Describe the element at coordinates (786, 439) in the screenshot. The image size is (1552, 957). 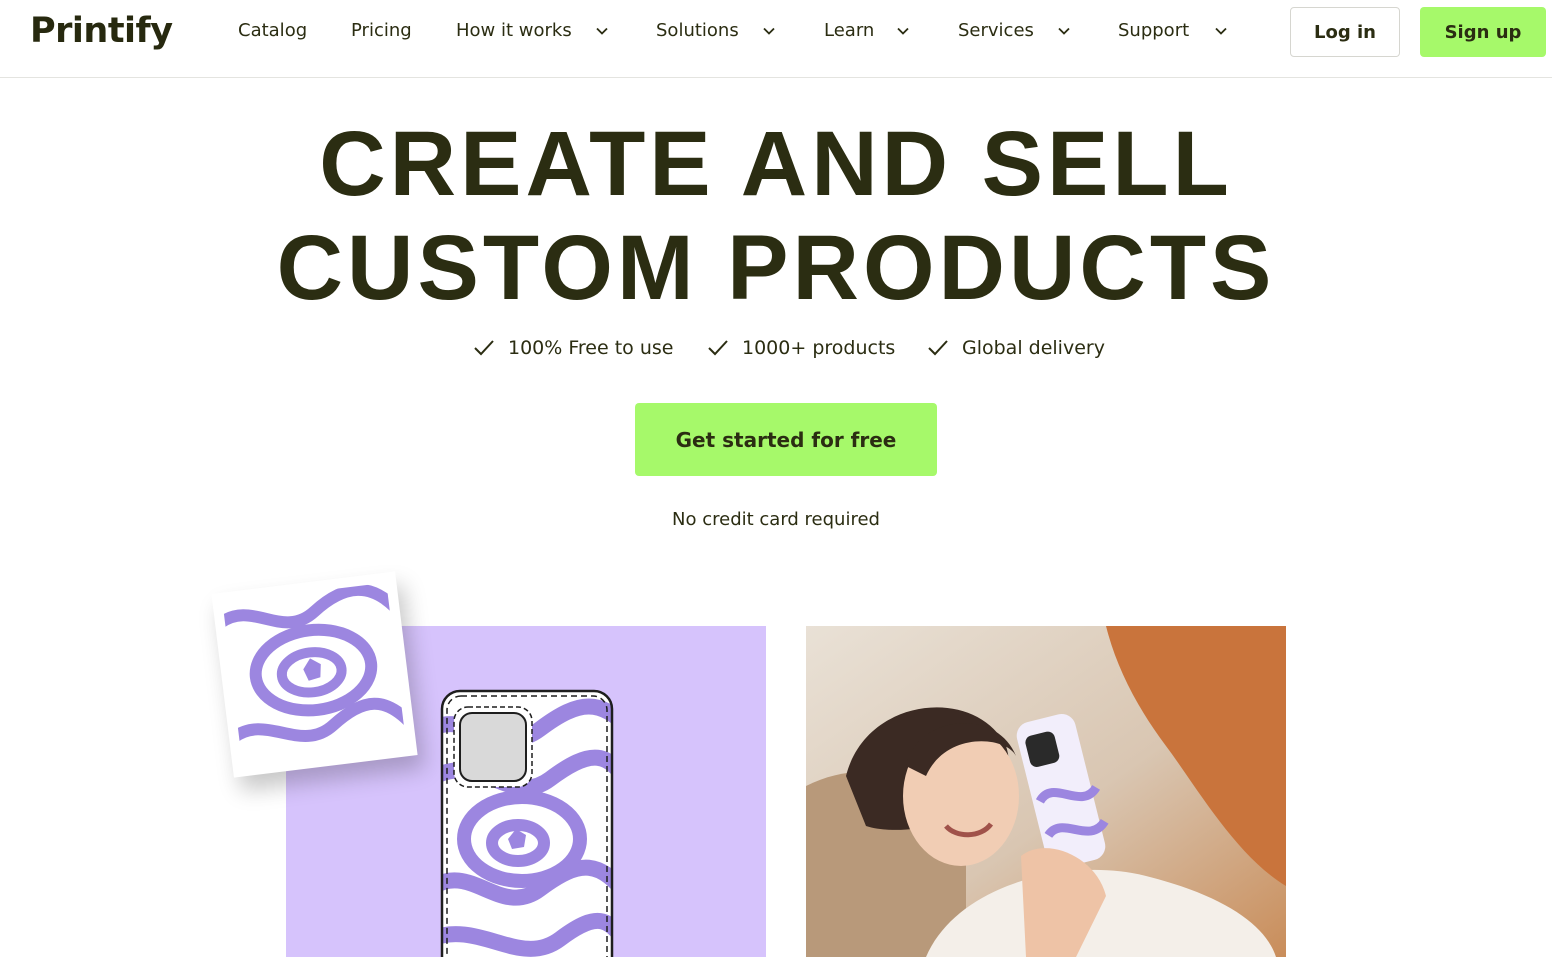
I see `get-started-button: Get started for free` at that location.